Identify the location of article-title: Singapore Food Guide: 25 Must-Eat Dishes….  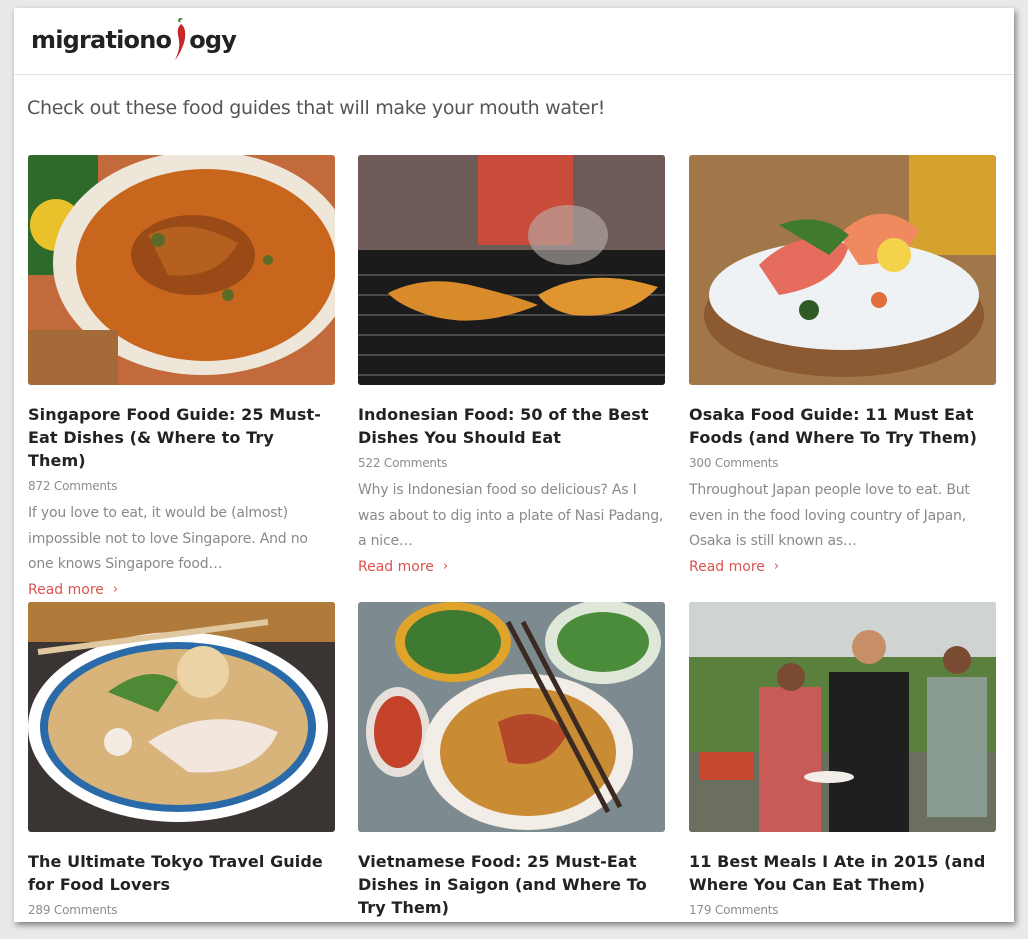
(181, 437).